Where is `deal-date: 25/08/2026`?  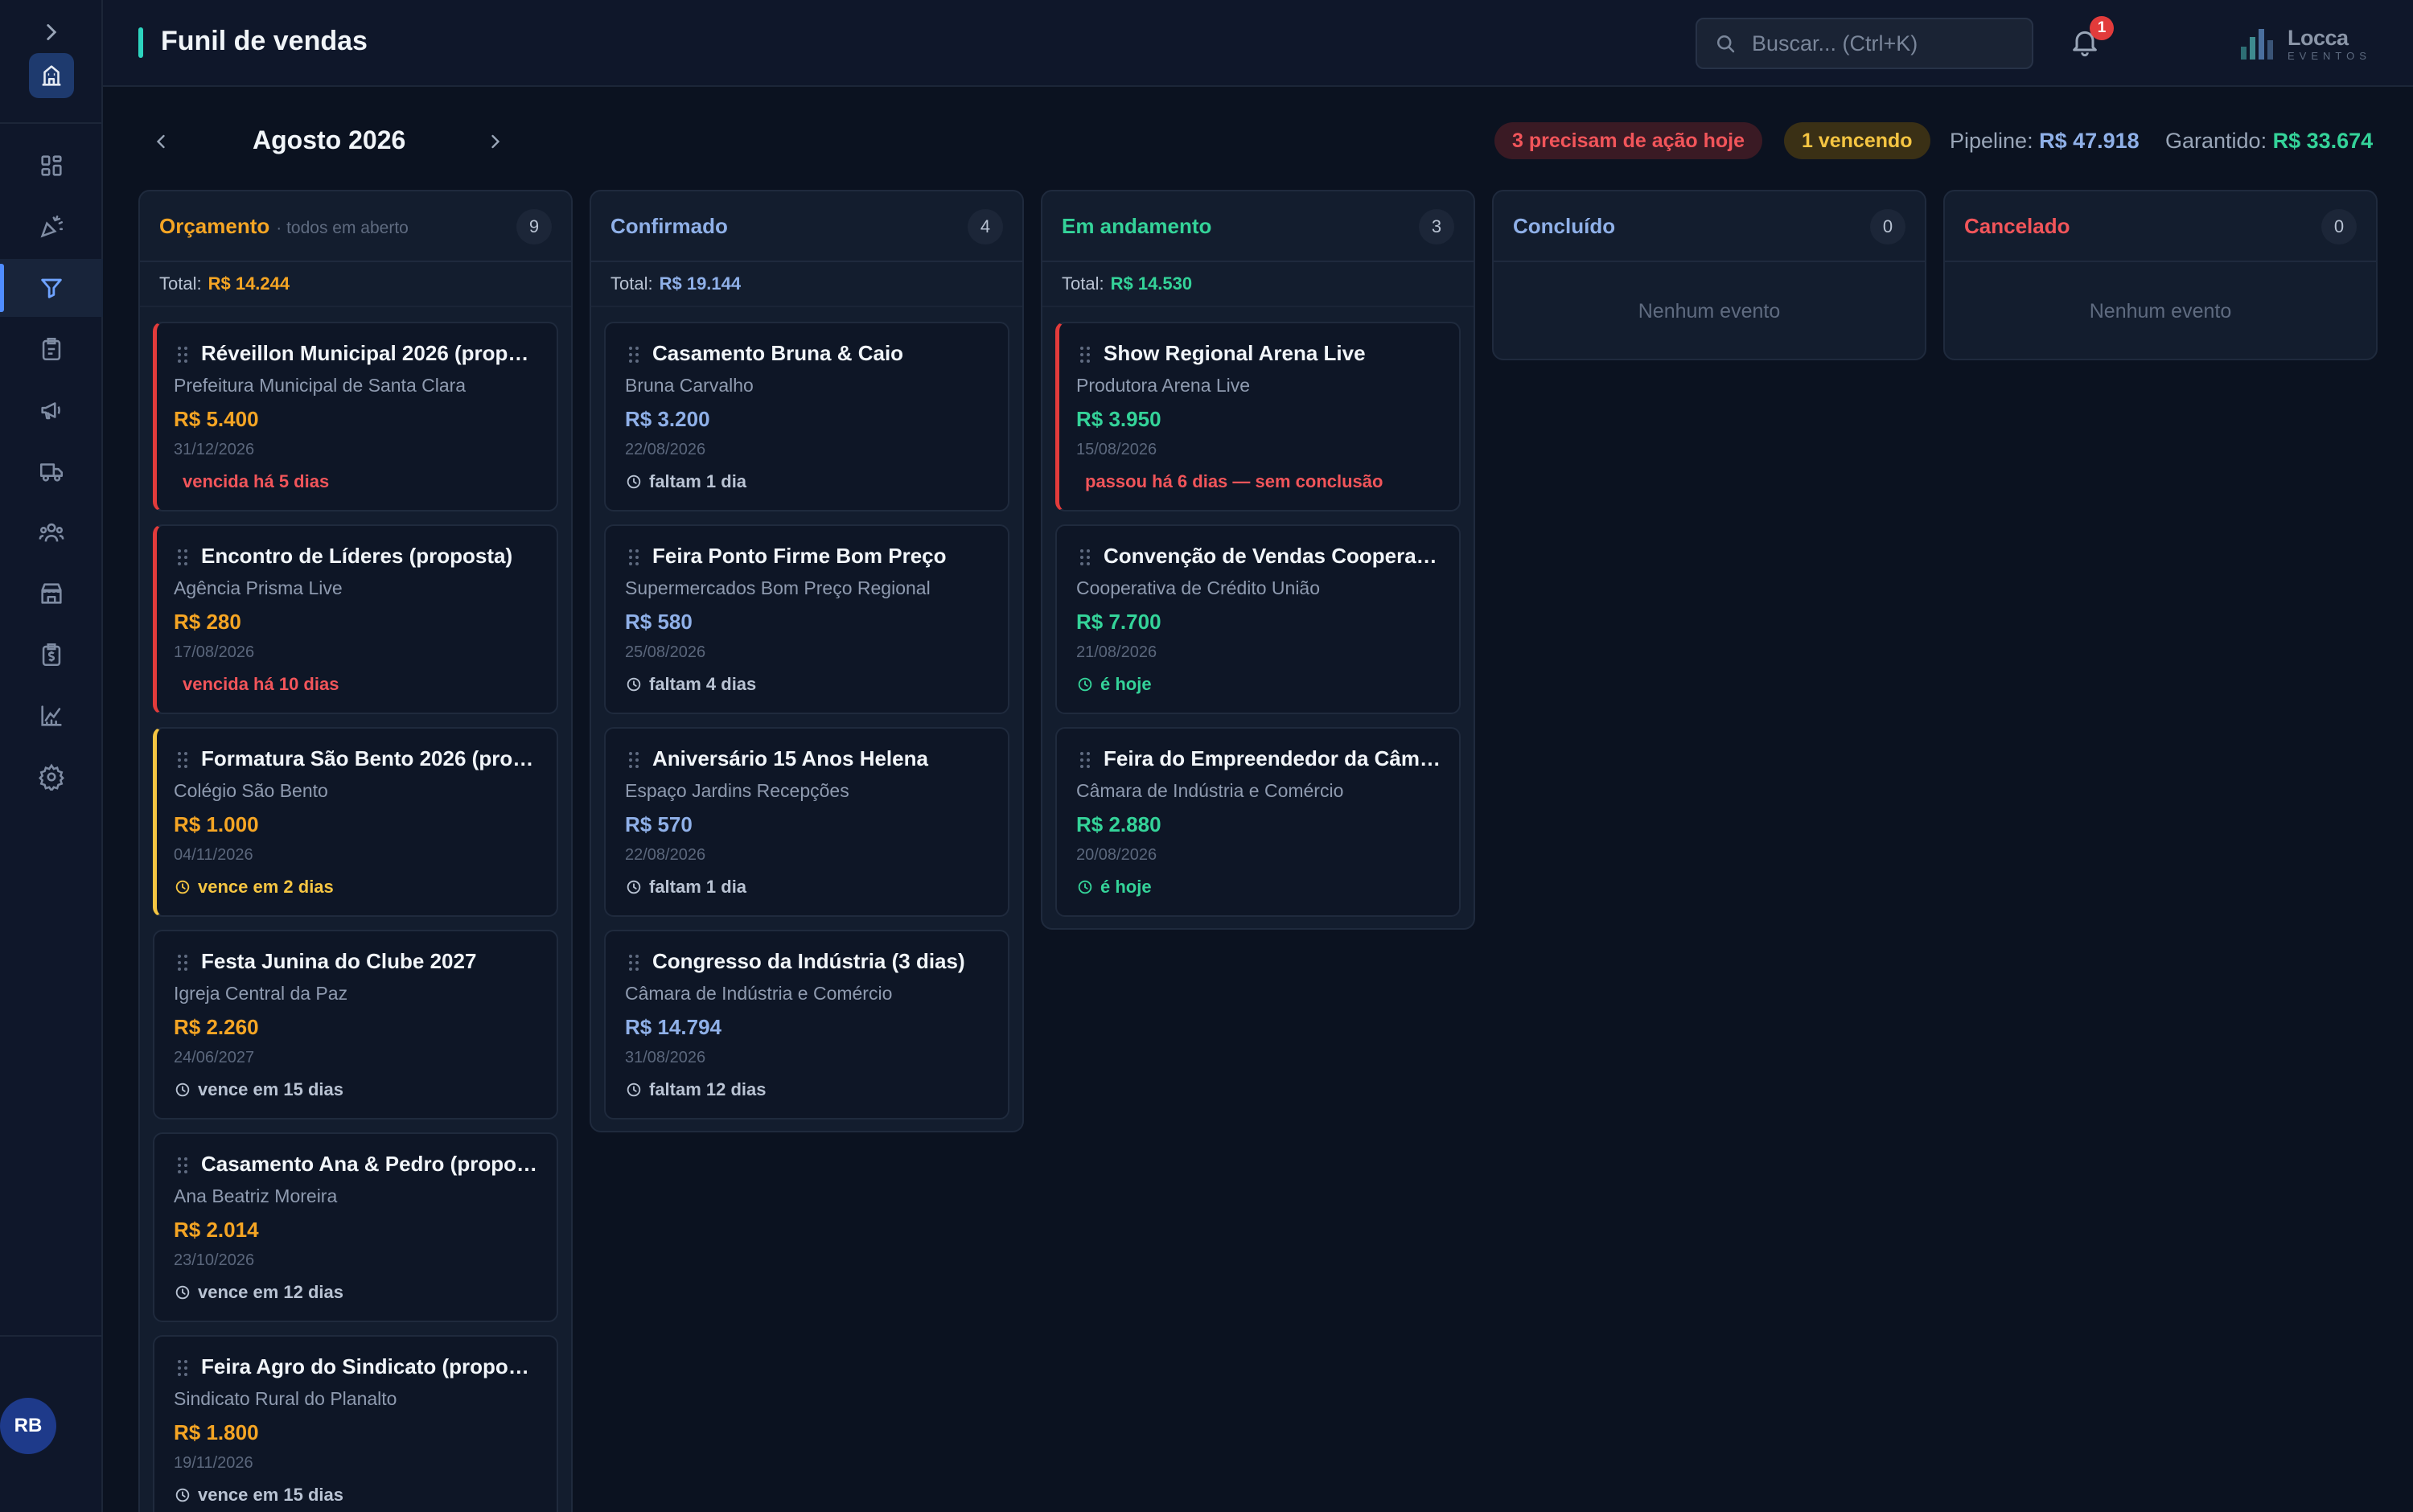
deal-date: 25/08/2026 is located at coordinates (665, 652).